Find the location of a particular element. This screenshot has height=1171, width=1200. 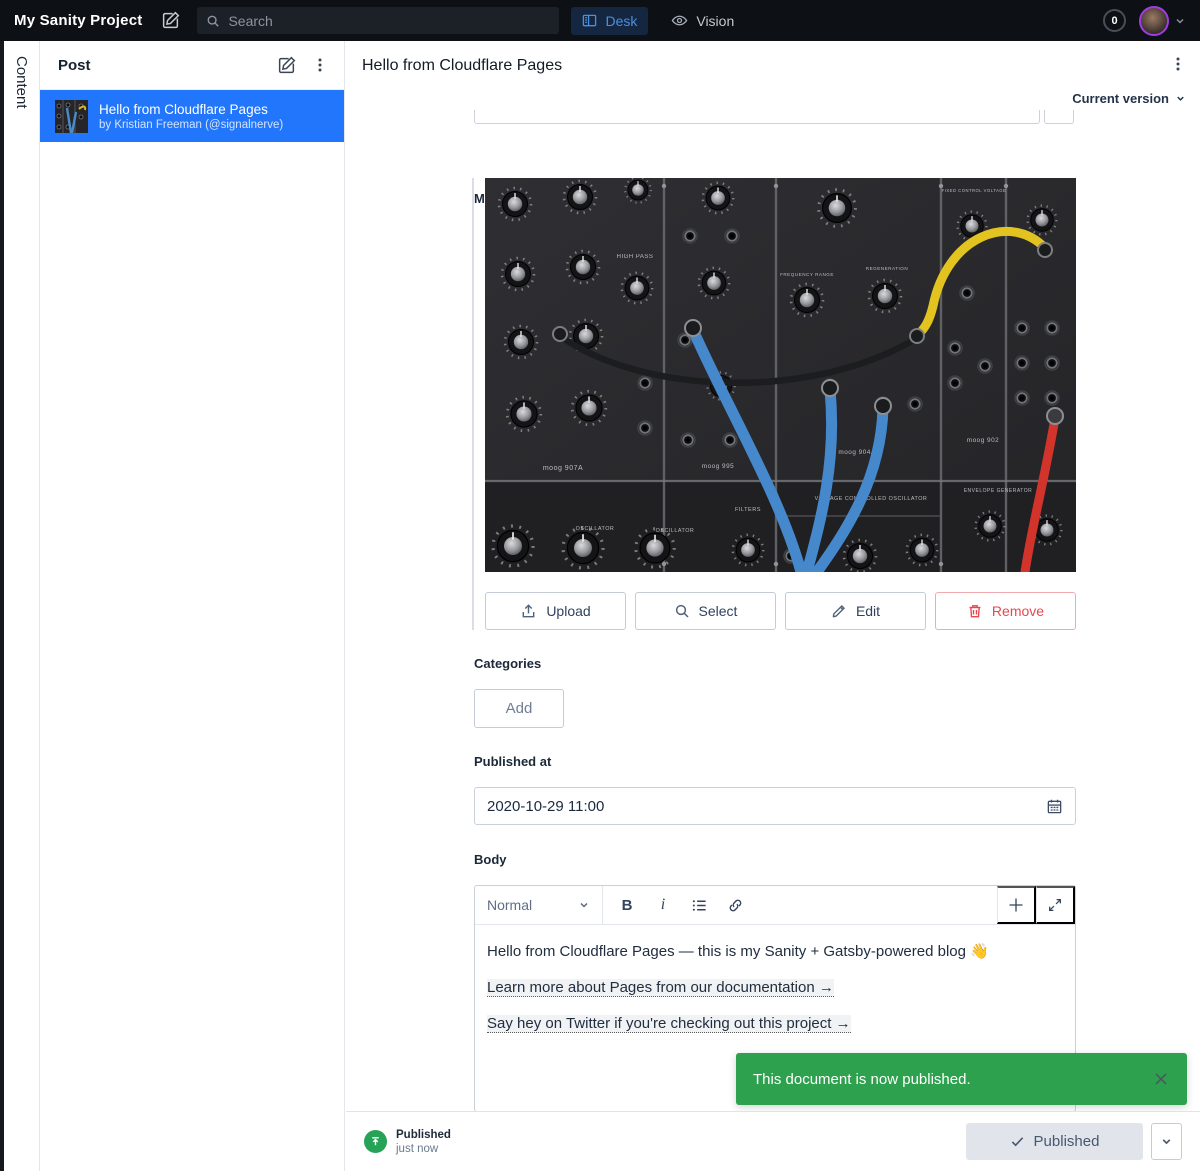

fullscreen-button is located at coordinates (1055, 905).